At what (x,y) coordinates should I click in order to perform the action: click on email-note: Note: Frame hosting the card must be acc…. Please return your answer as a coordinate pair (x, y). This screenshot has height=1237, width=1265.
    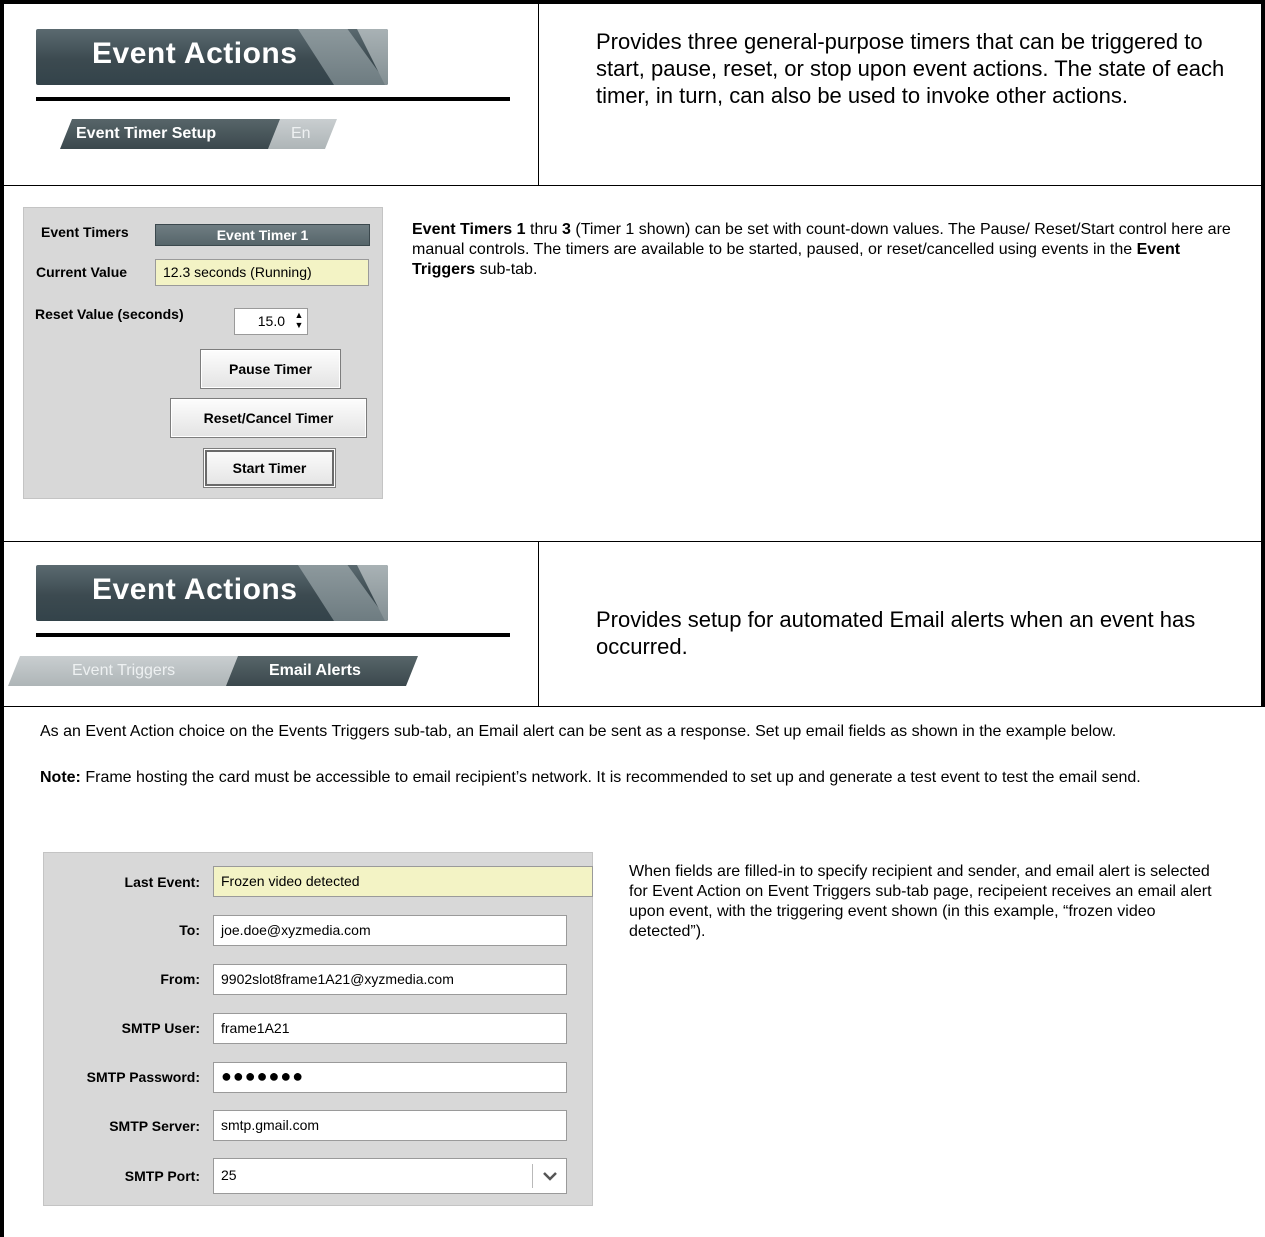
    Looking at the image, I should click on (640, 778).